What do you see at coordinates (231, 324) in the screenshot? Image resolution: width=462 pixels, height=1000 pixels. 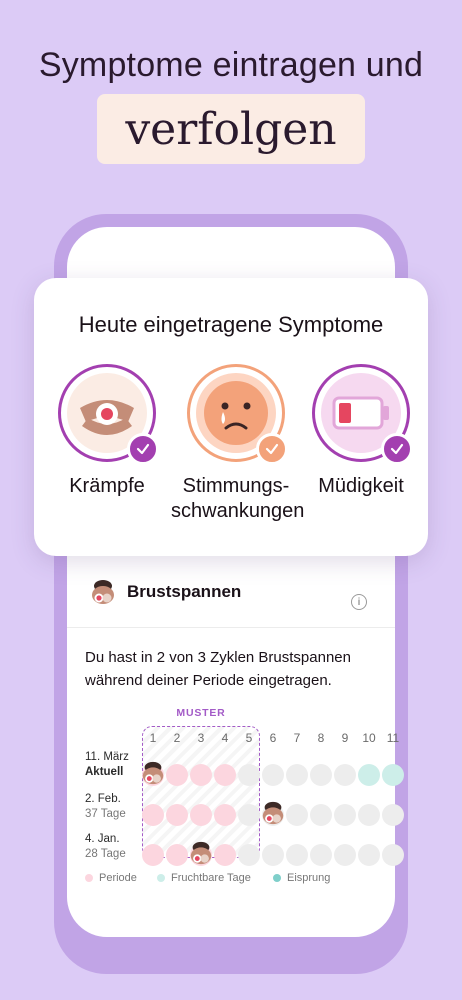 I see `card-title: Heute eingetragene Symptome` at bounding box center [231, 324].